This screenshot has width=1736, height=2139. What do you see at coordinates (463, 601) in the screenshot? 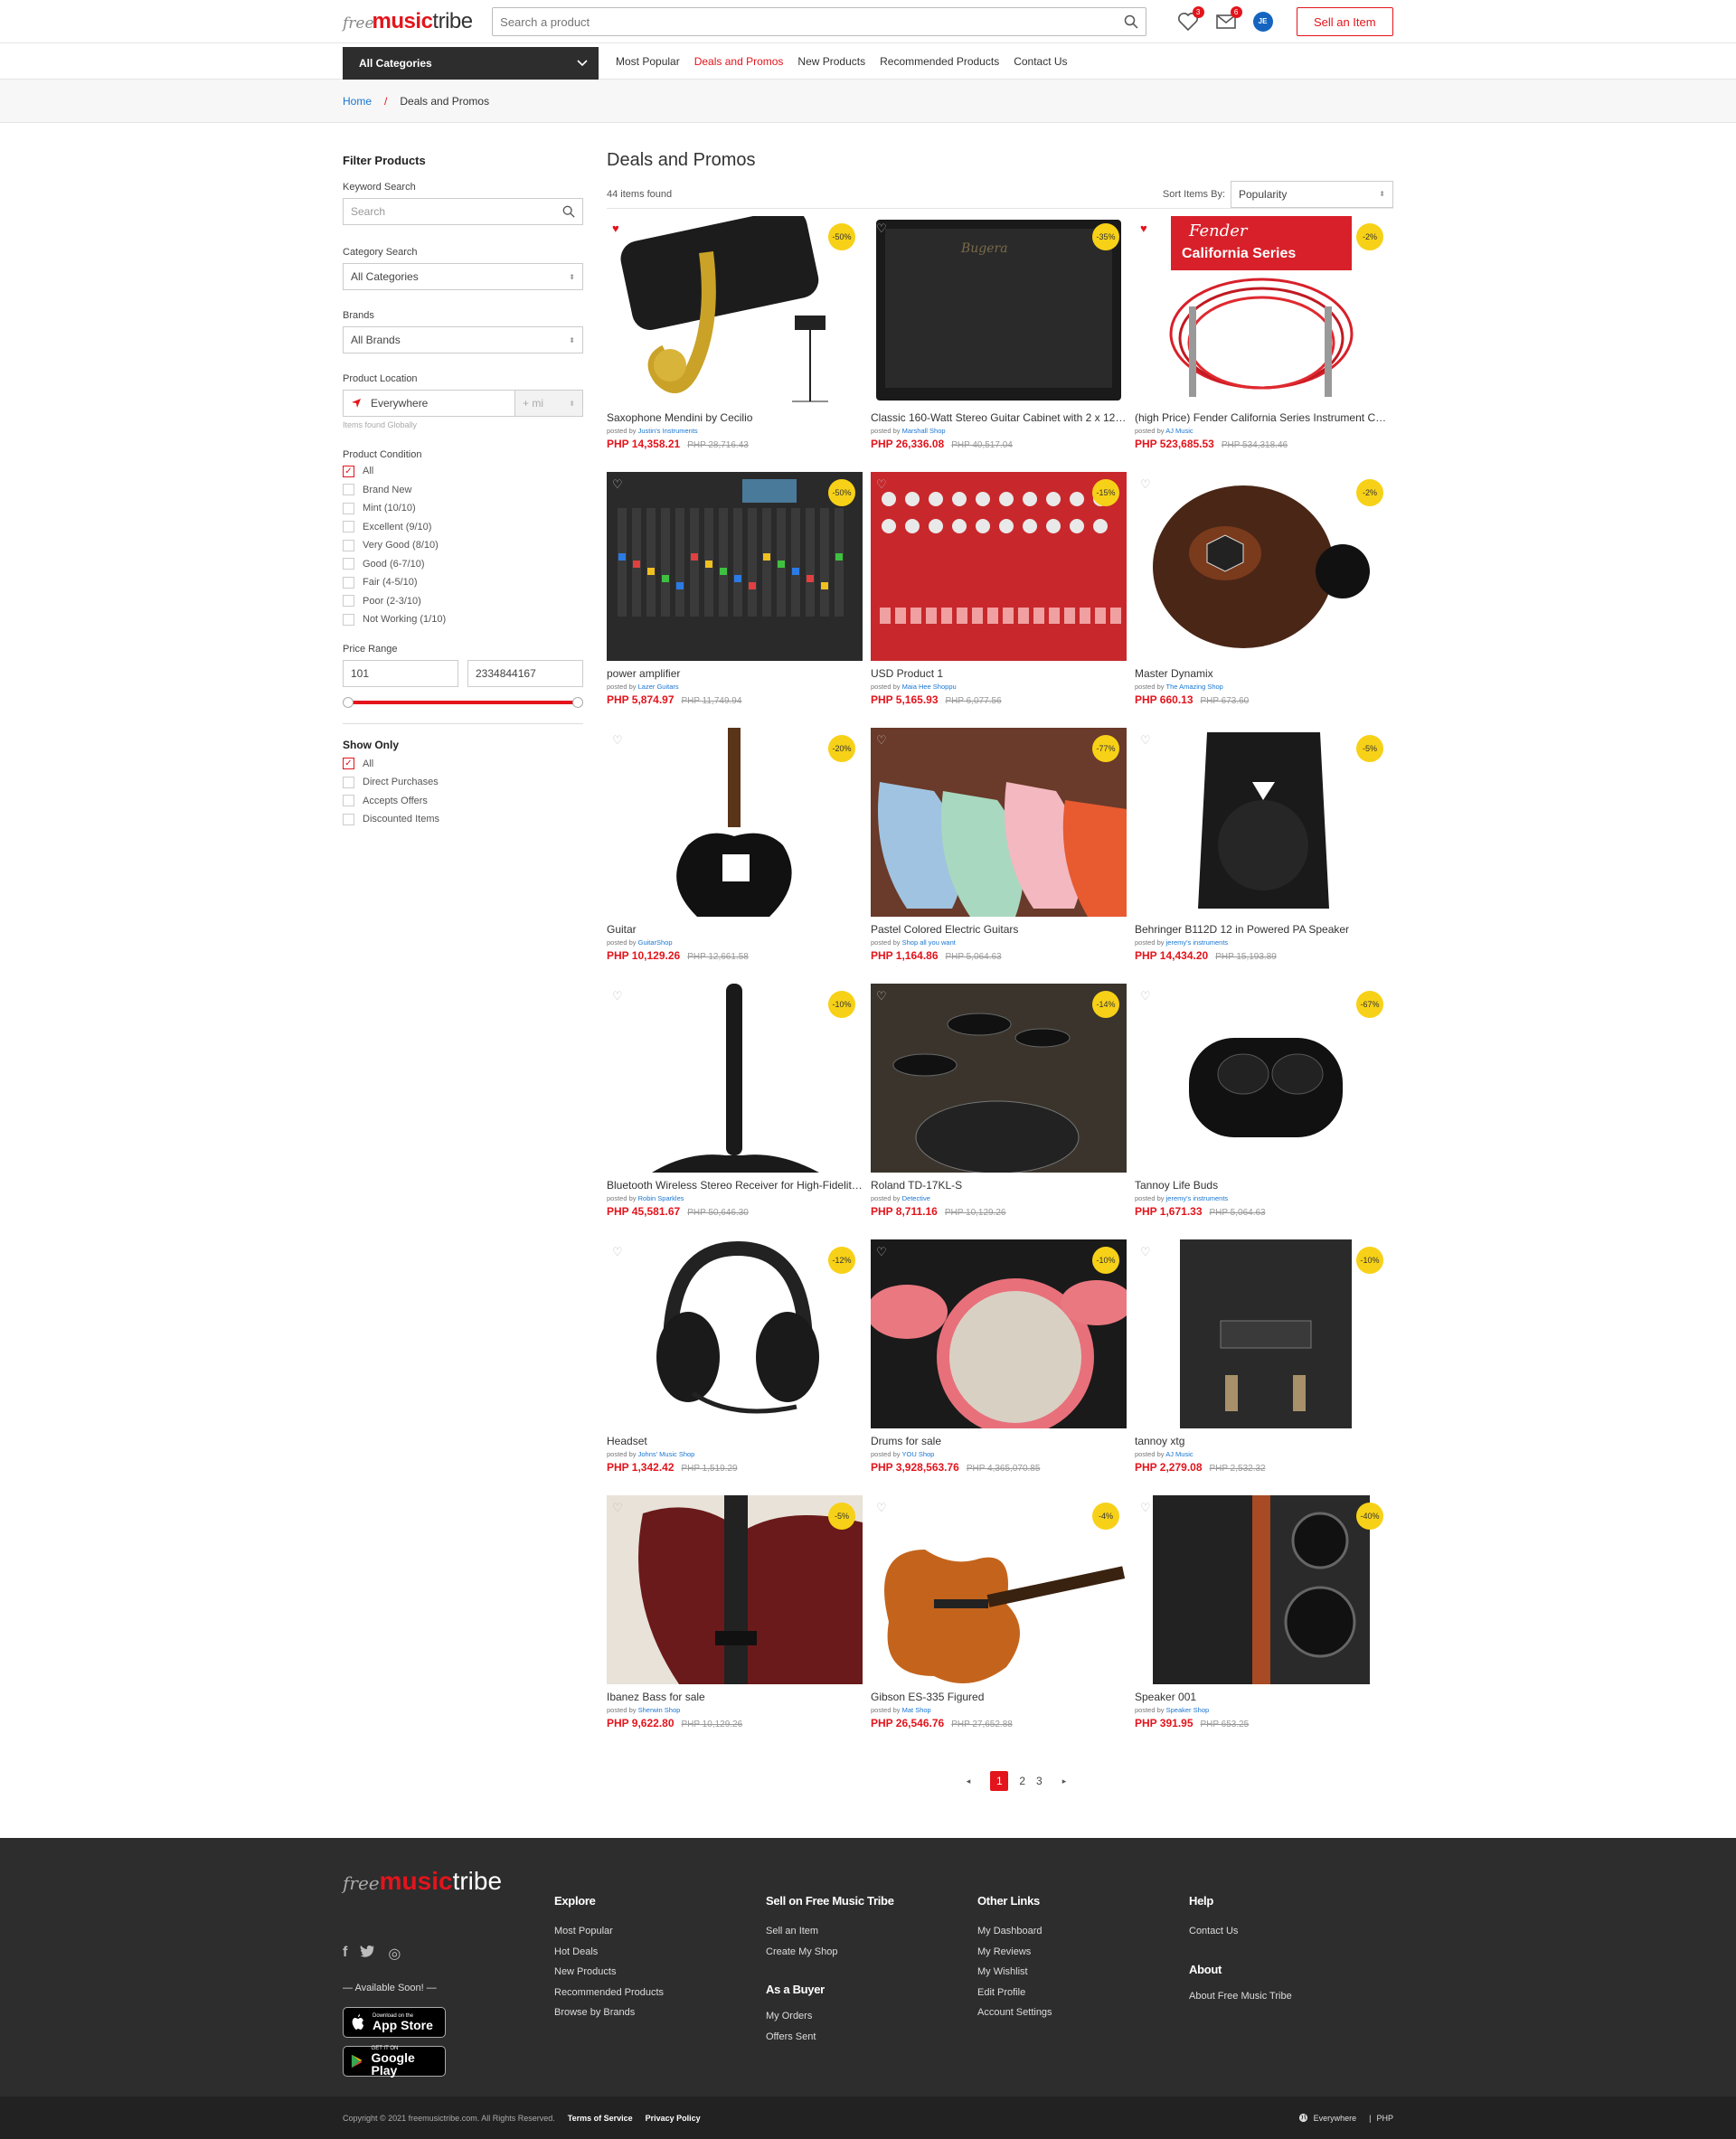
I see `conditions-option: Poor (2-3/10)` at bounding box center [463, 601].